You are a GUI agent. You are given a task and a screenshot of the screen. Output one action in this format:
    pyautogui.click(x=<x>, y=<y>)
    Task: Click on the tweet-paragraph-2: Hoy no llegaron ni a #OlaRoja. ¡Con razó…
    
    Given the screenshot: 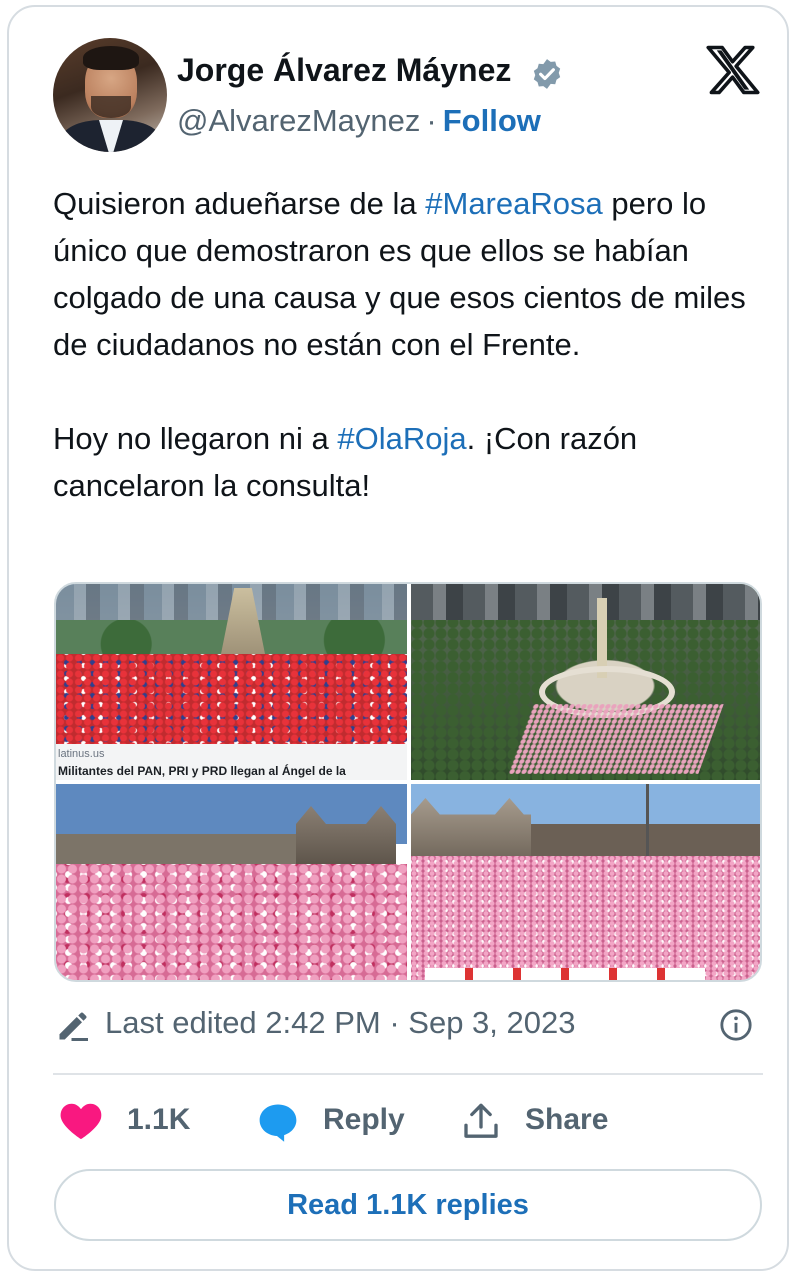 What is the action you would take?
    pyautogui.click(x=345, y=462)
    